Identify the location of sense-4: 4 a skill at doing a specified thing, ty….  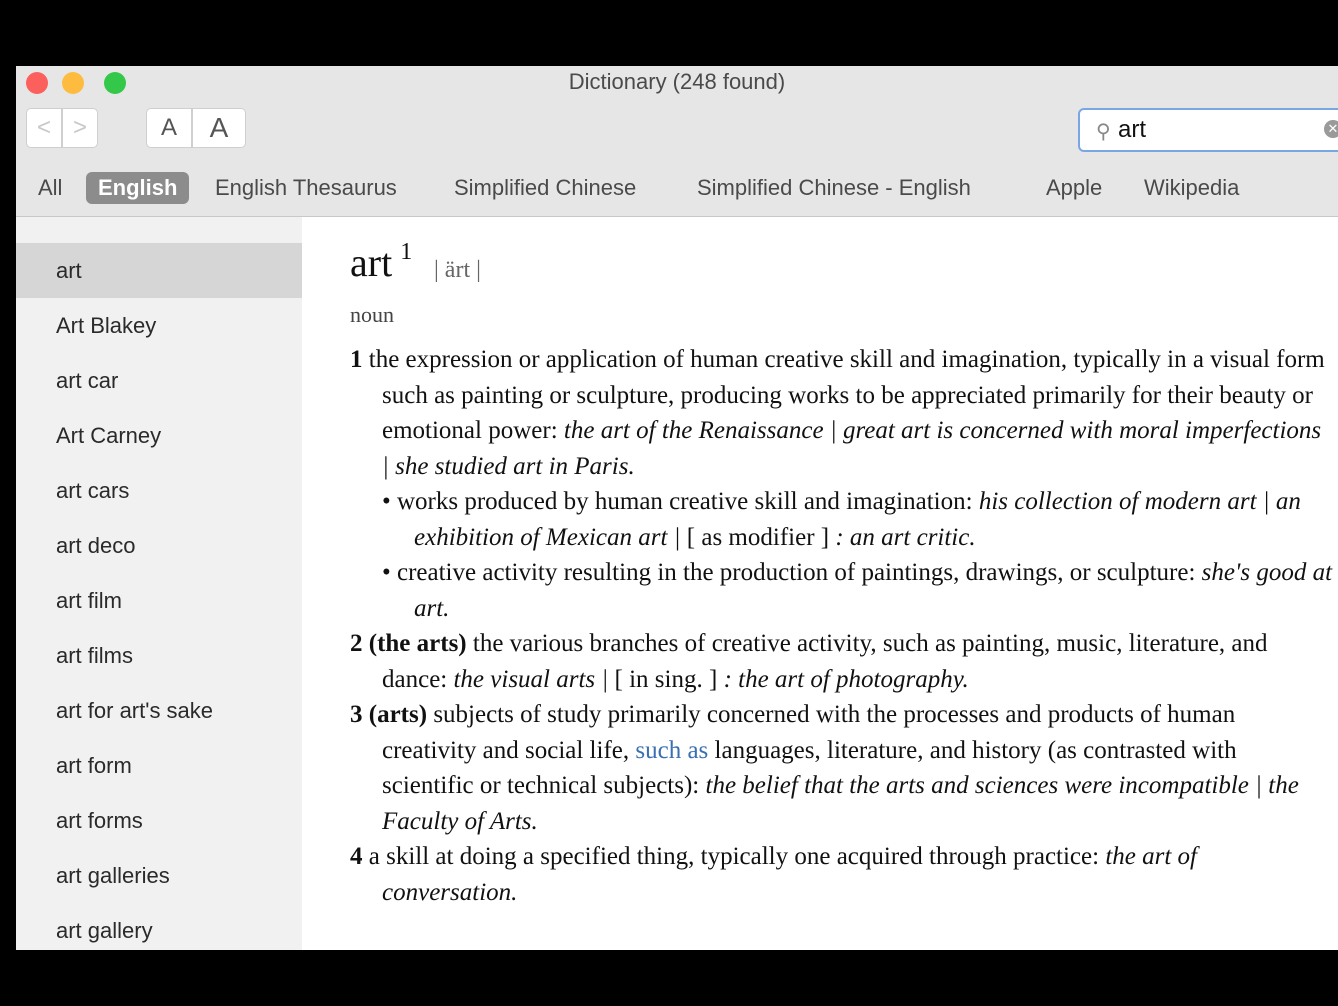
(842, 874).